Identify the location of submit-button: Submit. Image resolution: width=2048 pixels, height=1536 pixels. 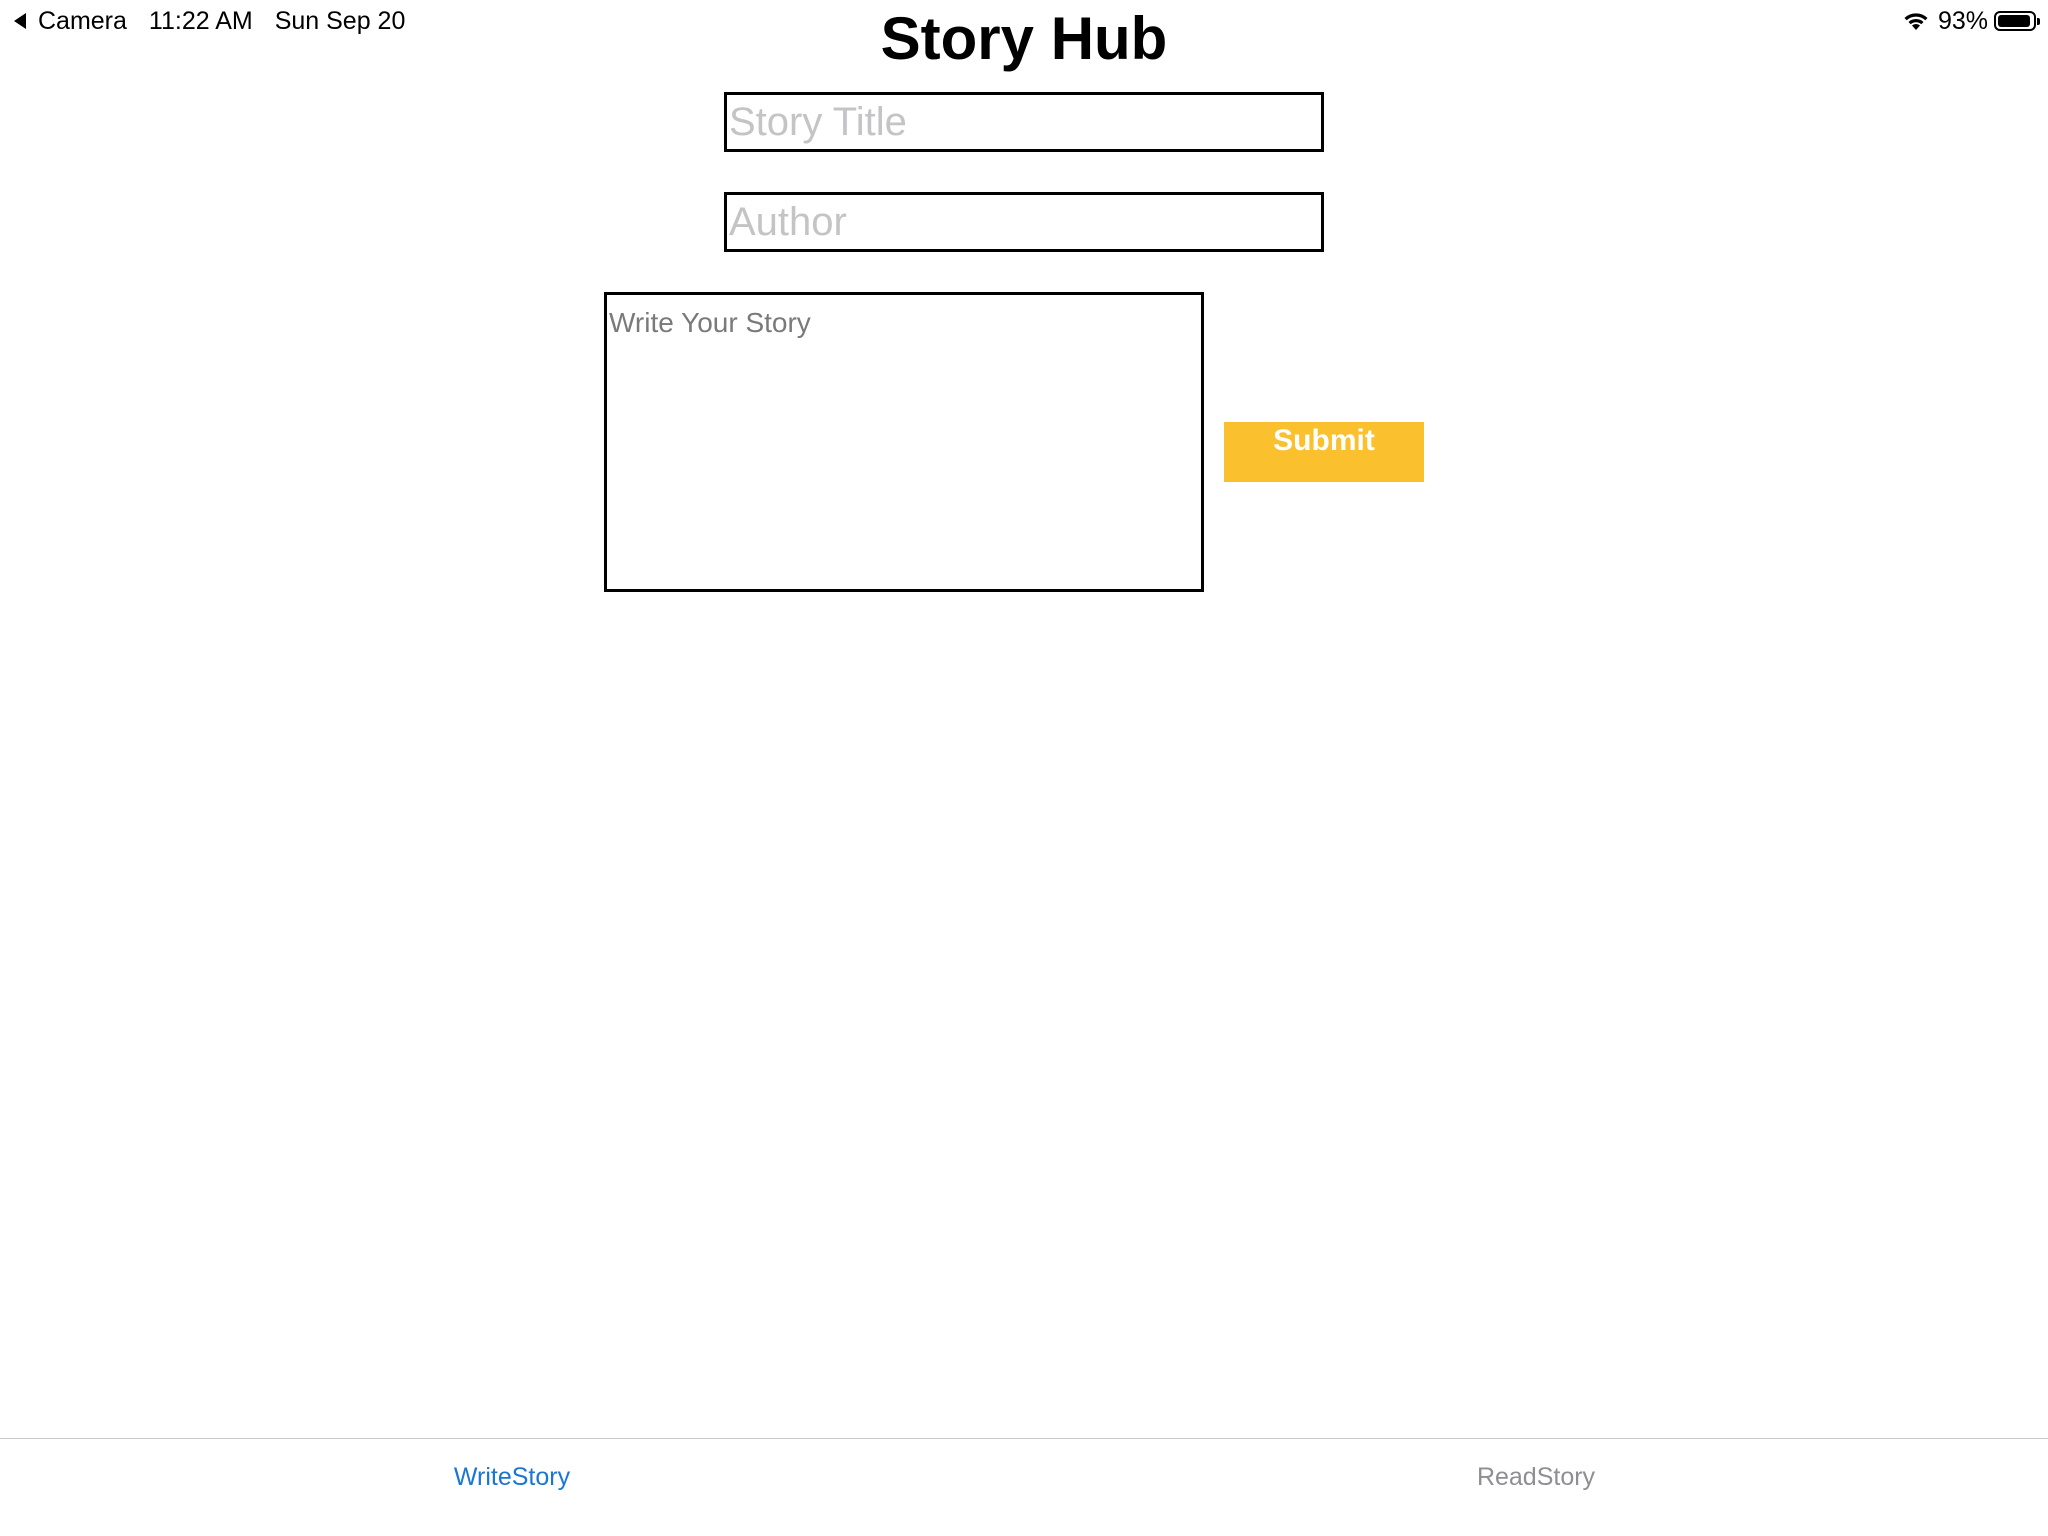
(1324, 452).